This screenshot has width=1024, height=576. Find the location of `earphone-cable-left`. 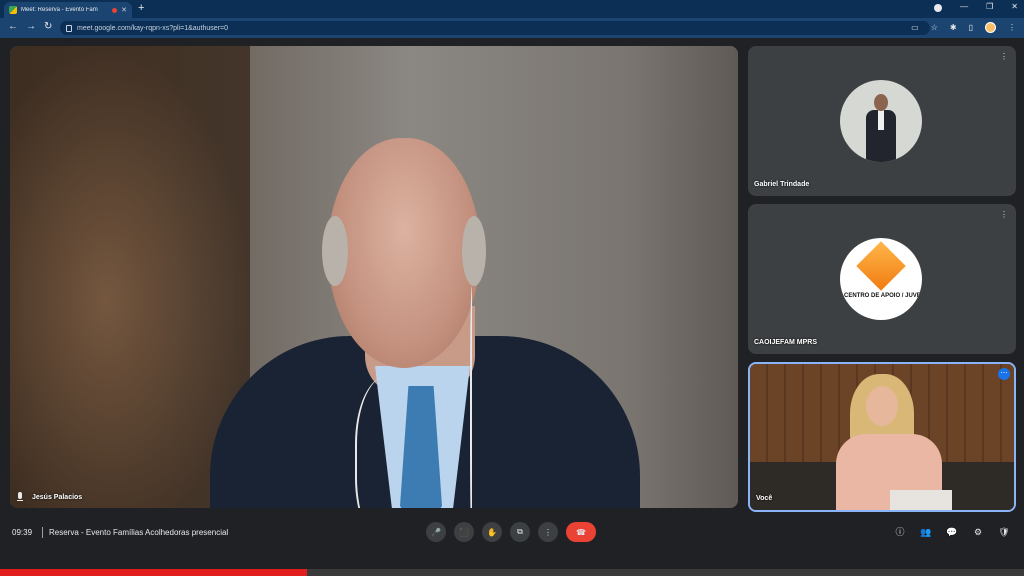

earphone-cable-left is located at coordinates (395, 442).